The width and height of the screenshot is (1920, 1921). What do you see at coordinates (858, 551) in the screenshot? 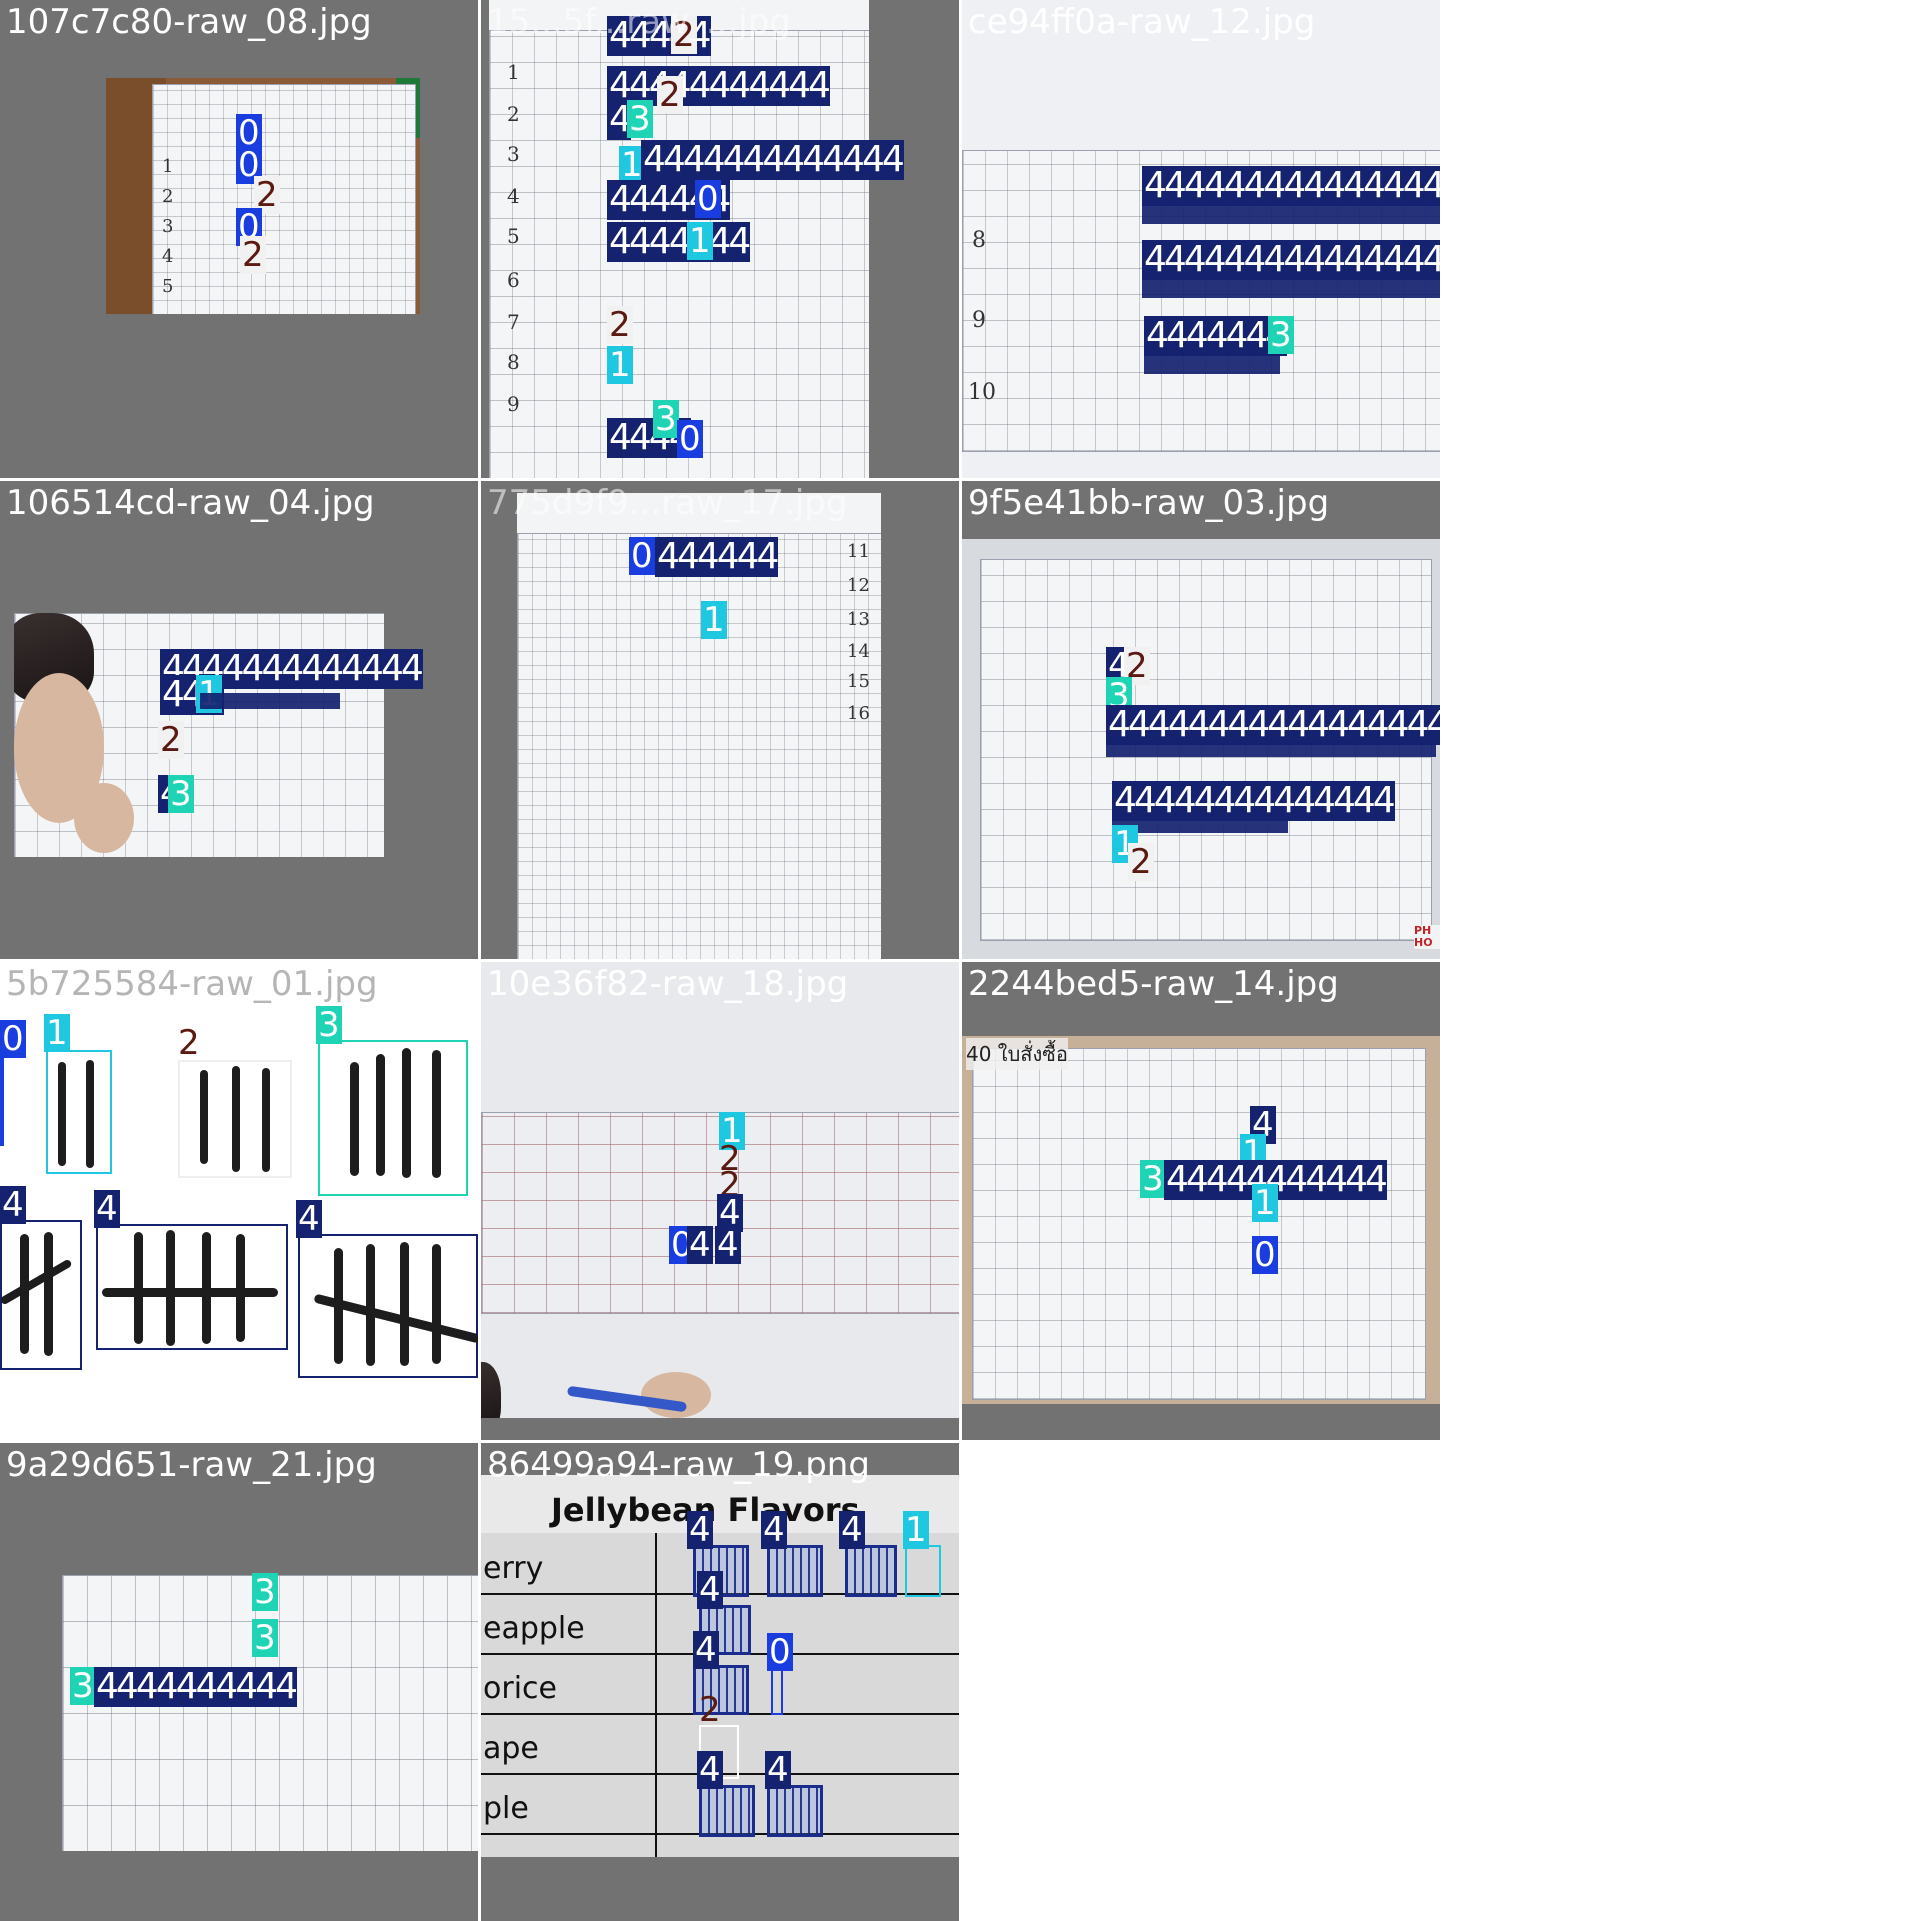
I see `row-number: 11` at bounding box center [858, 551].